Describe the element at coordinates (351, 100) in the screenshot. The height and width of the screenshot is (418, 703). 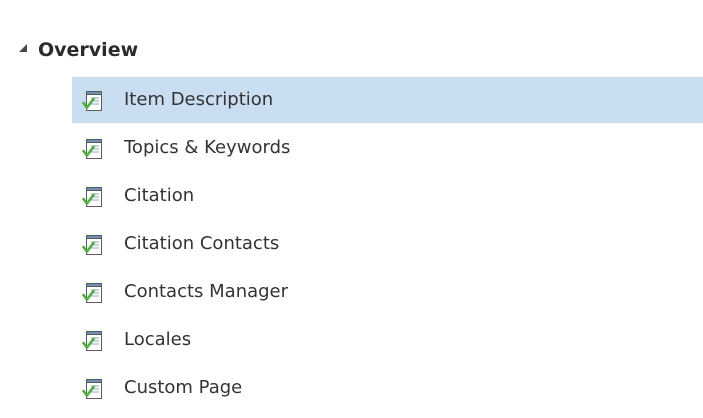
I see `tree-item-item-description: Item Description` at that location.